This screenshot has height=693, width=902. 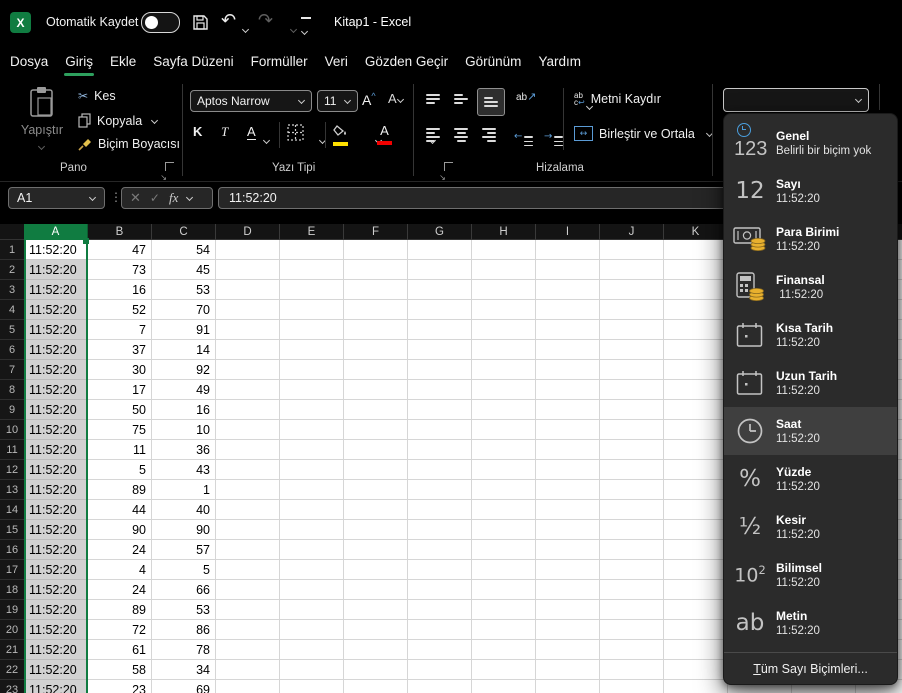 What do you see at coordinates (160, 22) in the screenshot?
I see `autosave-toggle` at bounding box center [160, 22].